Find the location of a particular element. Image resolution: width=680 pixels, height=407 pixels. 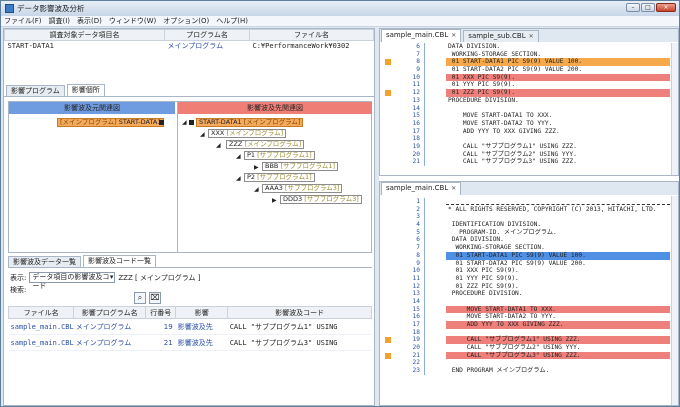

menu-investigate: 調査(I) is located at coordinates (60, 21).